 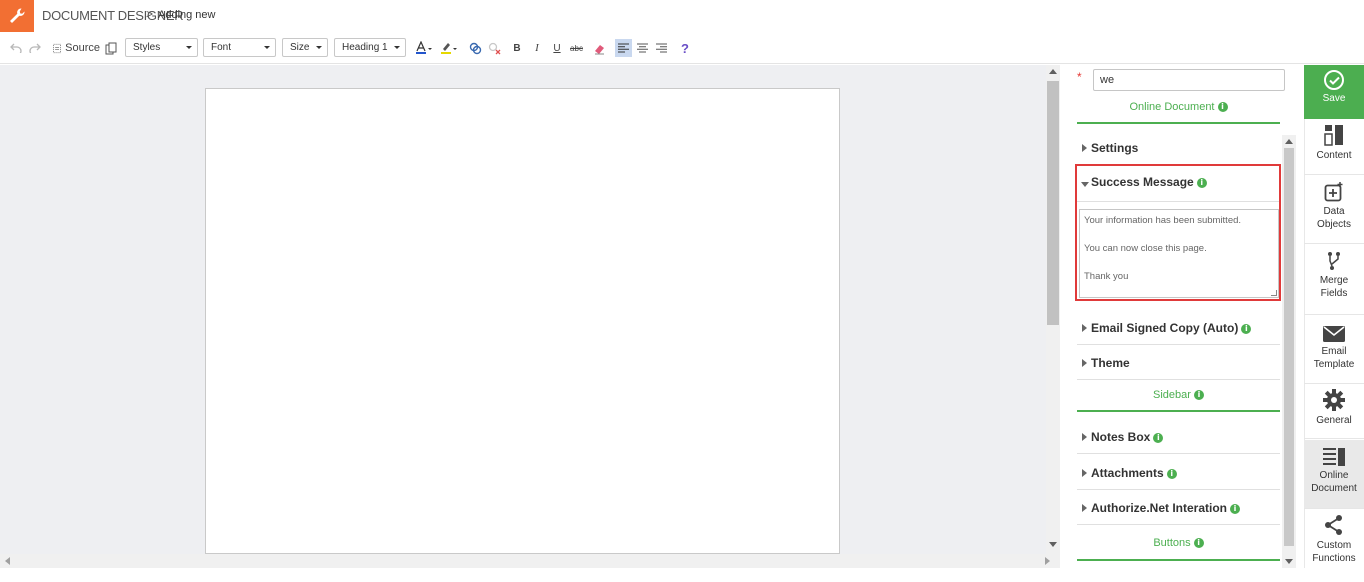 What do you see at coordinates (557, 48) in the screenshot?
I see `underline-button: U` at bounding box center [557, 48].